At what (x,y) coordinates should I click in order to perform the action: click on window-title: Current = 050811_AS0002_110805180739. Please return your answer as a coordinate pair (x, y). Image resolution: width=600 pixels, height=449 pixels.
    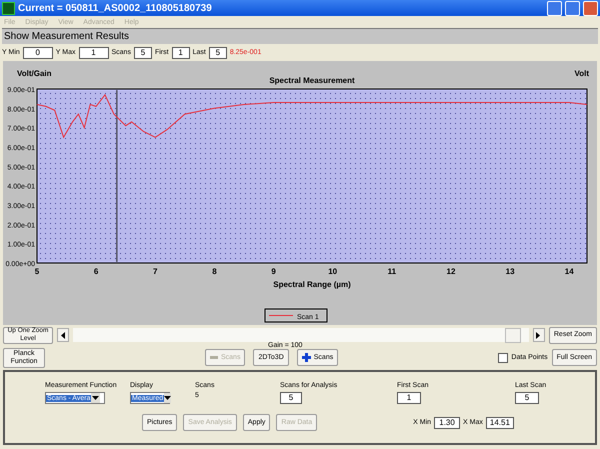
    Looking at the image, I should click on (115, 8).